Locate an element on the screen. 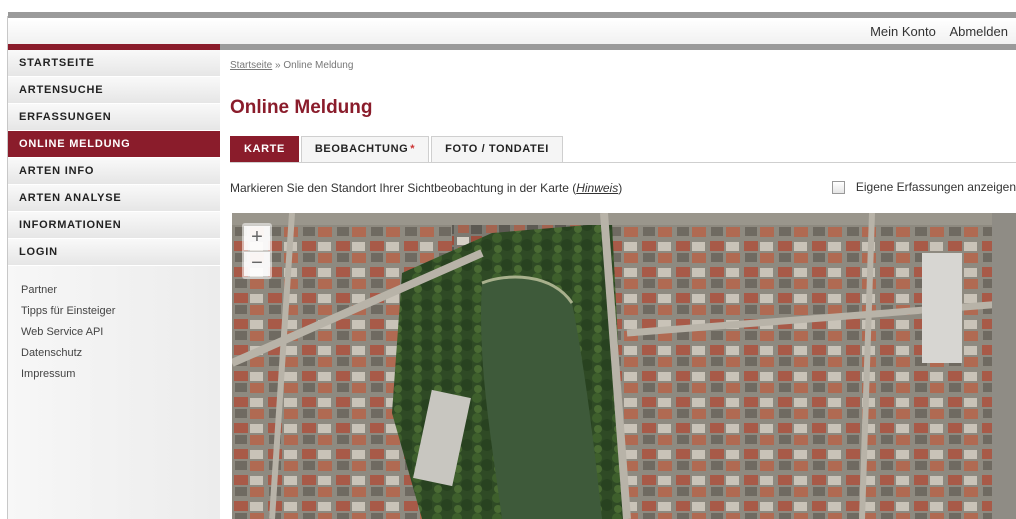 The height and width of the screenshot is (519, 1016). nav-arten-info: ARTEN INFO is located at coordinates (114, 171).